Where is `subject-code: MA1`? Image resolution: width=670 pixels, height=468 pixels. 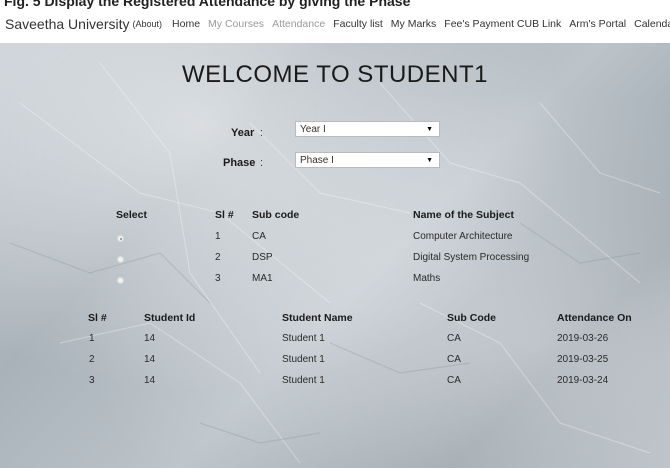
subject-code: MA1 is located at coordinates (262, 278).